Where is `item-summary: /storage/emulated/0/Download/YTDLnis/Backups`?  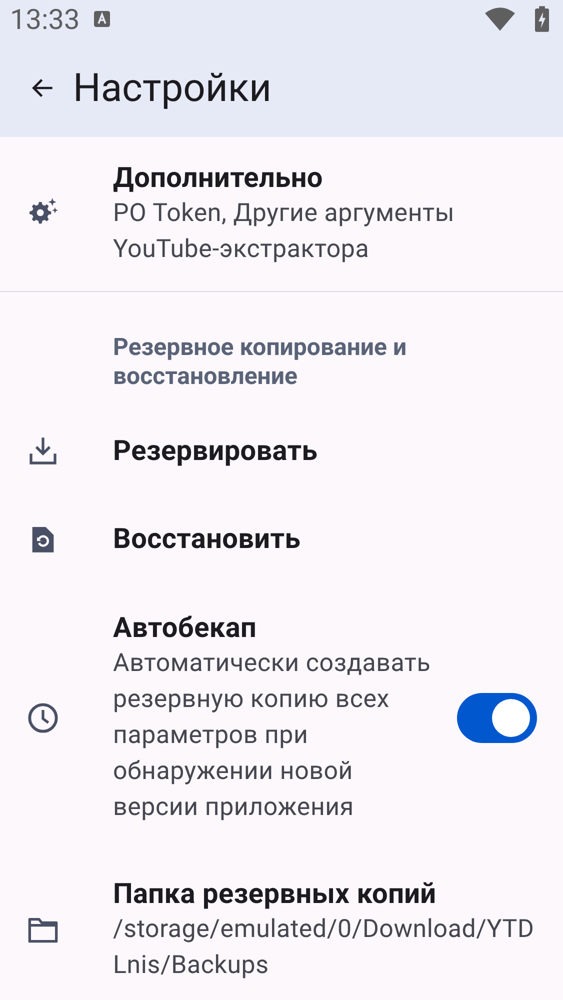
item-summary: /storage/emulated/0/Download/YTDLnis/Backups is located at coordinates (324, 948).